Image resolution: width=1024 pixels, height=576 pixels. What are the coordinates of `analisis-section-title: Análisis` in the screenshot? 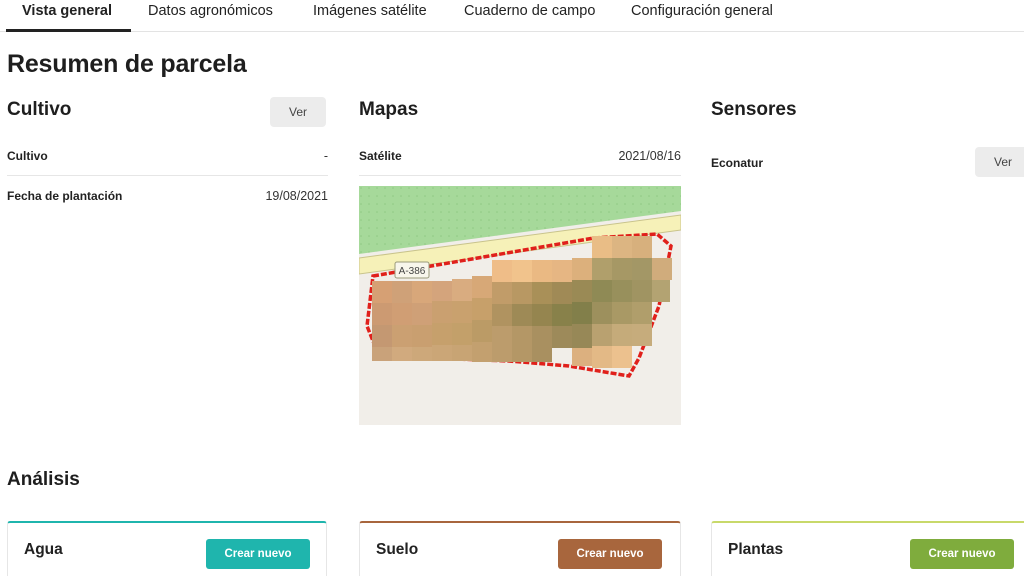 It's located at (43, 479).